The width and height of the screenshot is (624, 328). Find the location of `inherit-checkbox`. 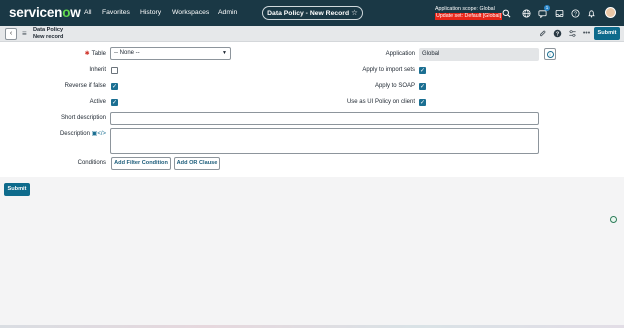

inherit-checkbox is located at coordinates (114, 70).